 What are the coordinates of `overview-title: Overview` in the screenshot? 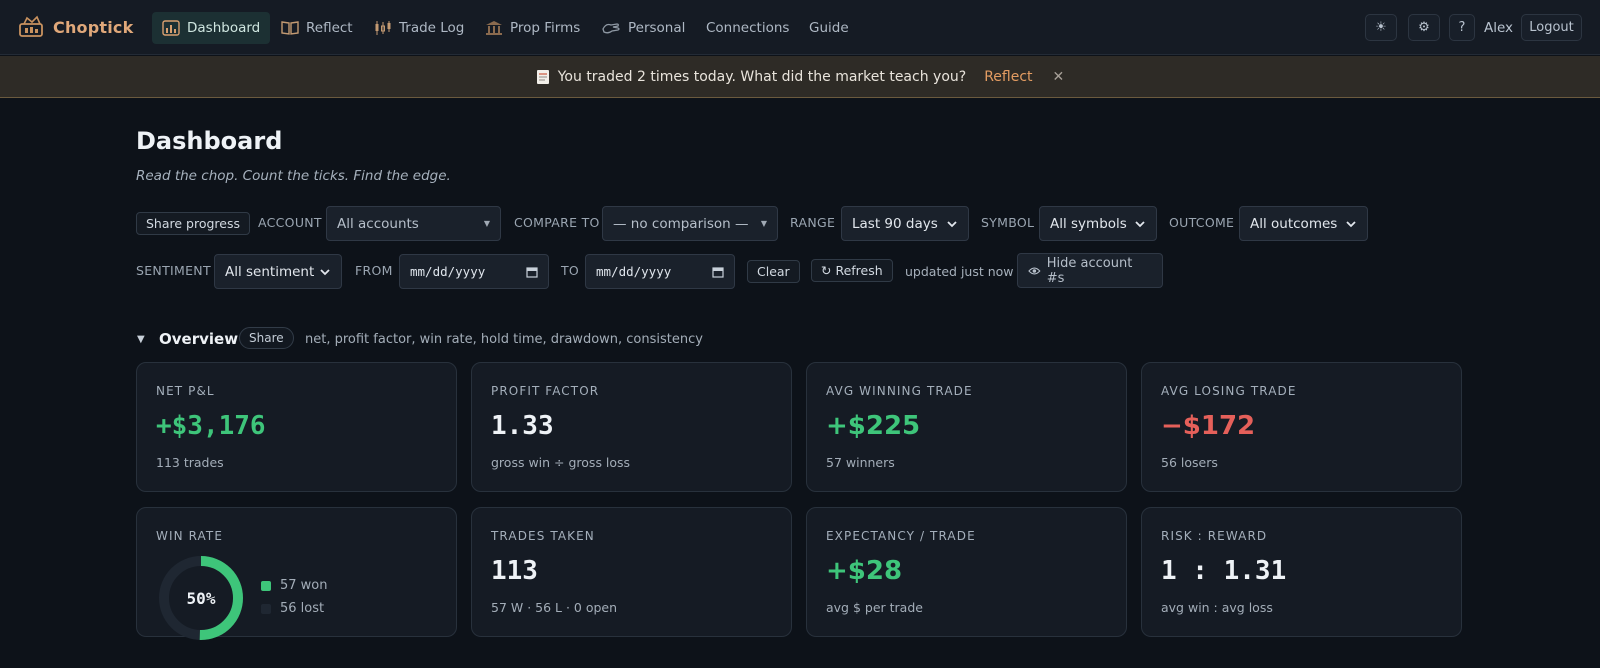 It's located at (198, 339).